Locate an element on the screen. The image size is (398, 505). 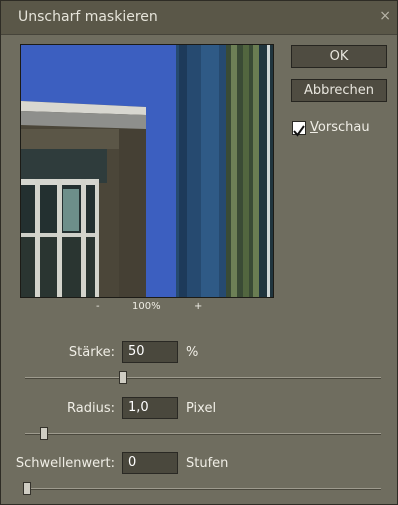
radius-unit: Pixel is located at coordinates (201, 408).